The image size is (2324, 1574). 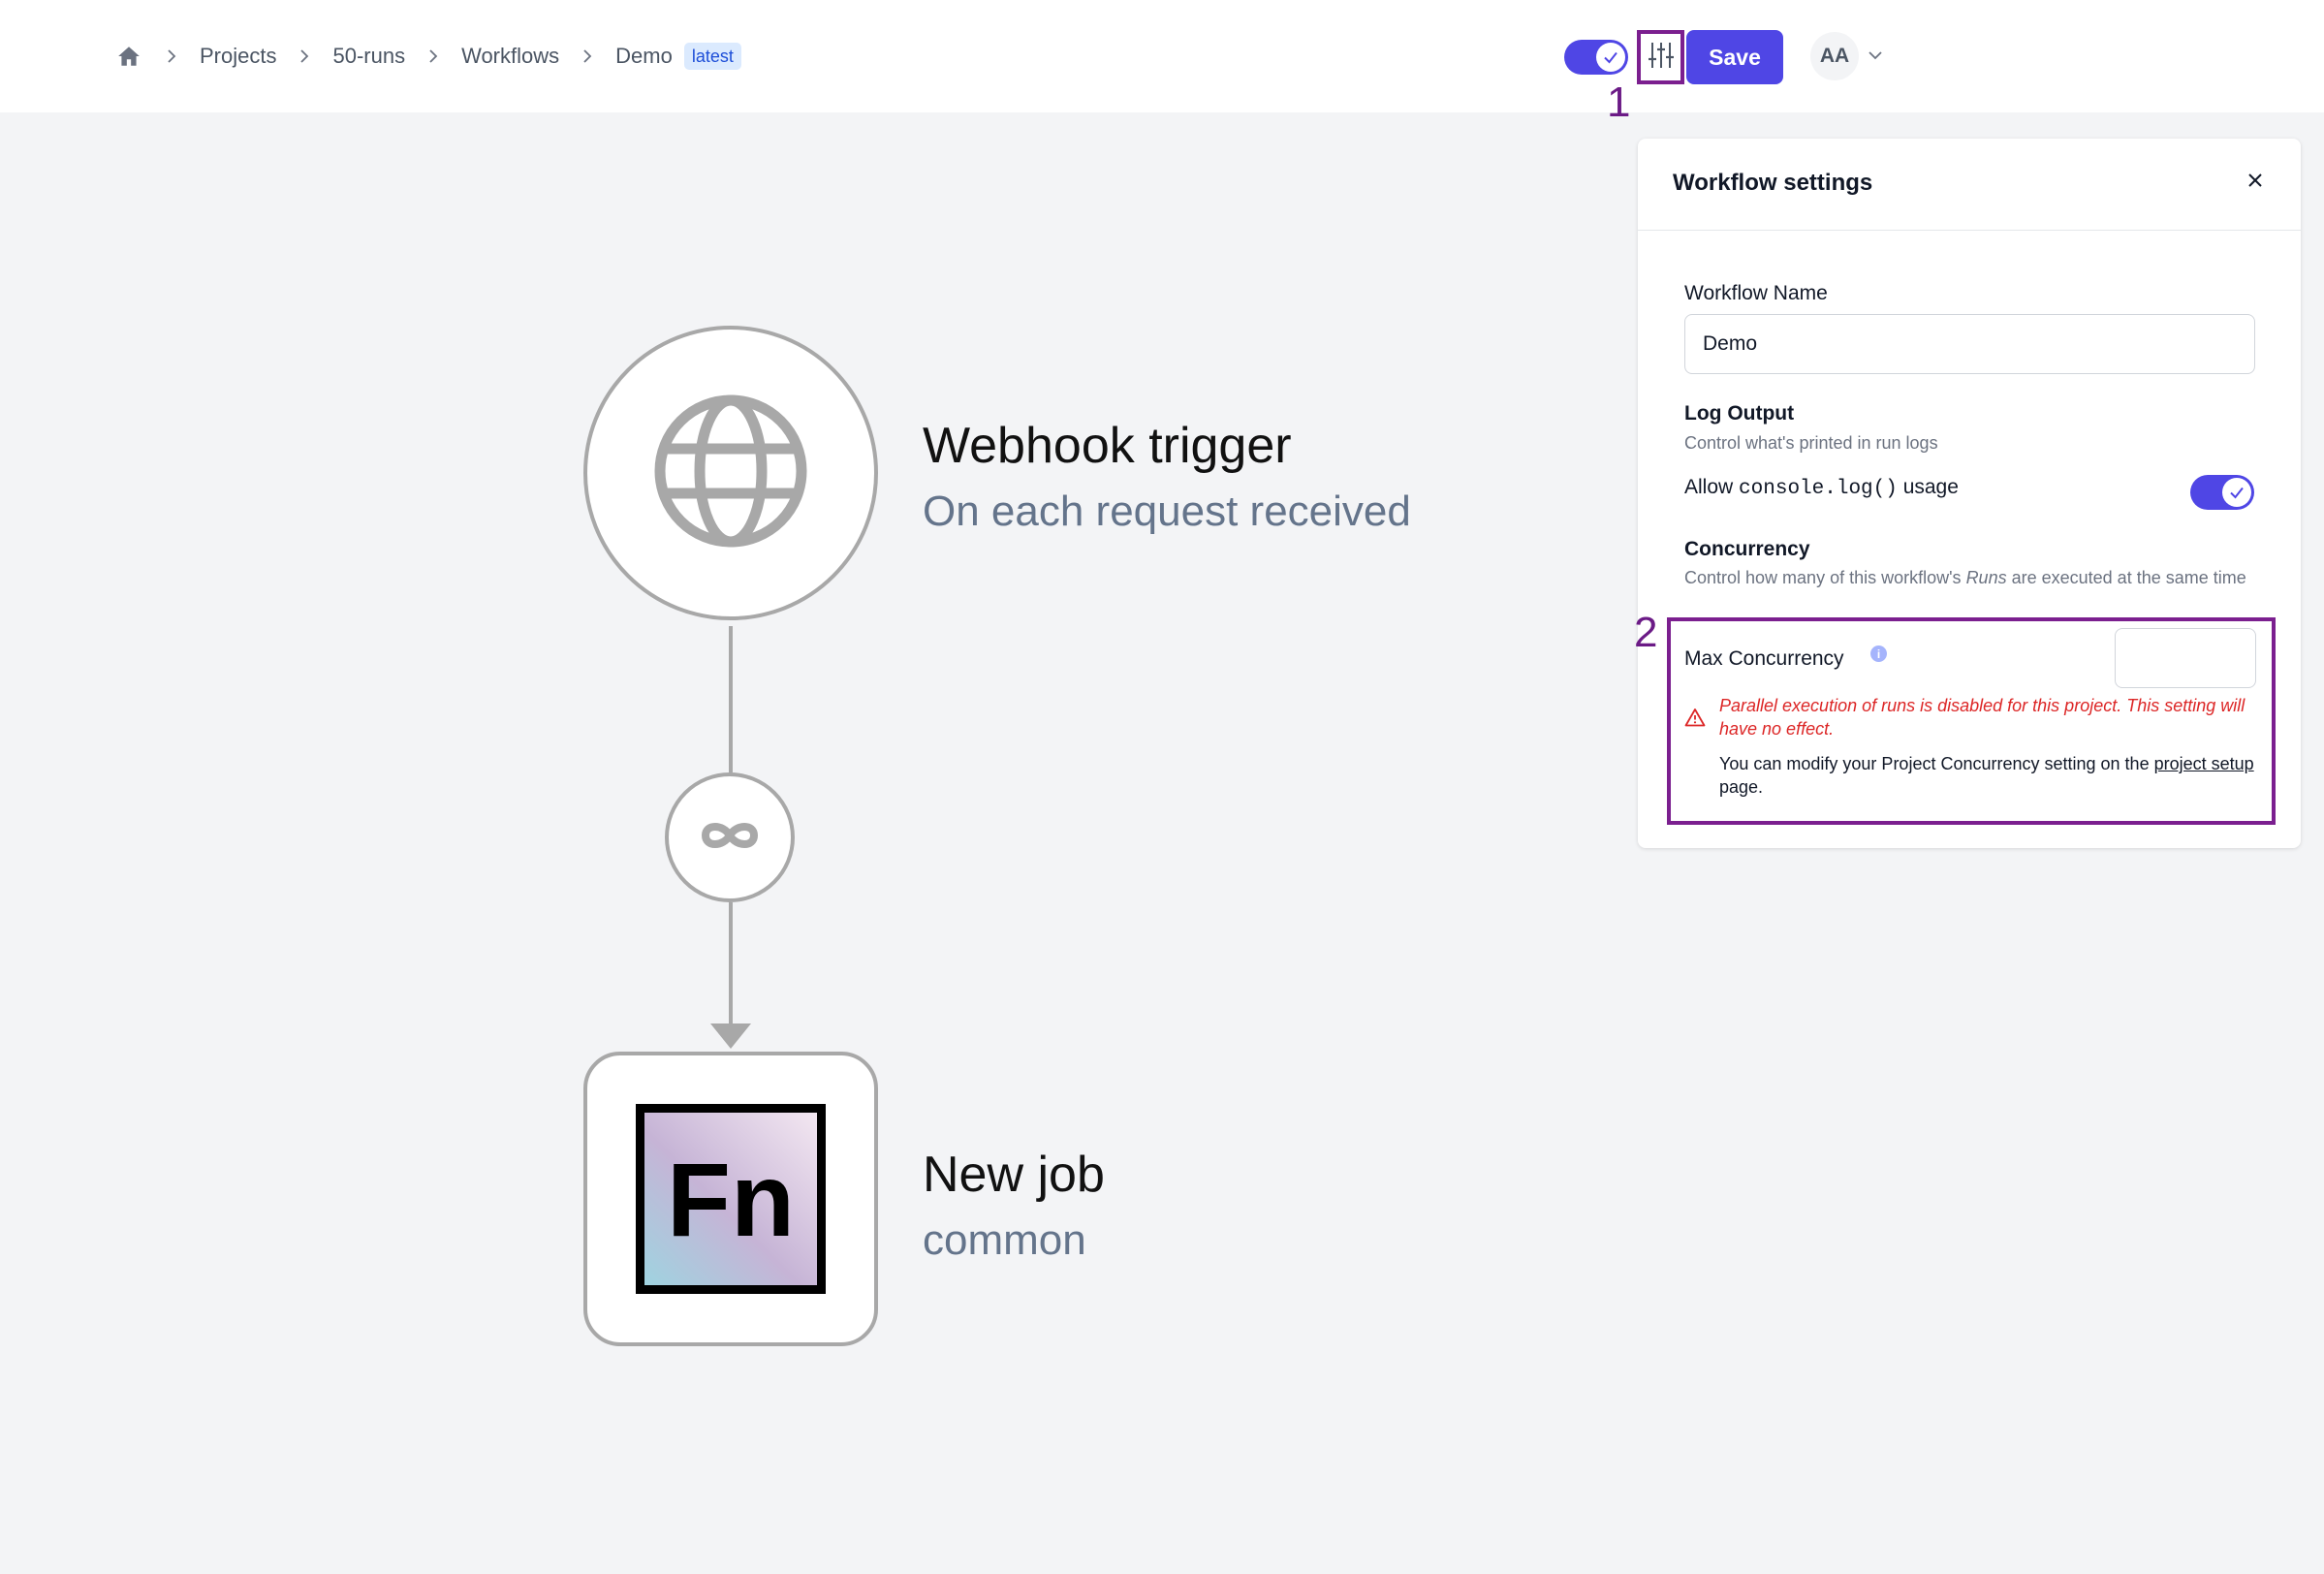 I want to click on edge-condition-node, so click(x=730, y=837).